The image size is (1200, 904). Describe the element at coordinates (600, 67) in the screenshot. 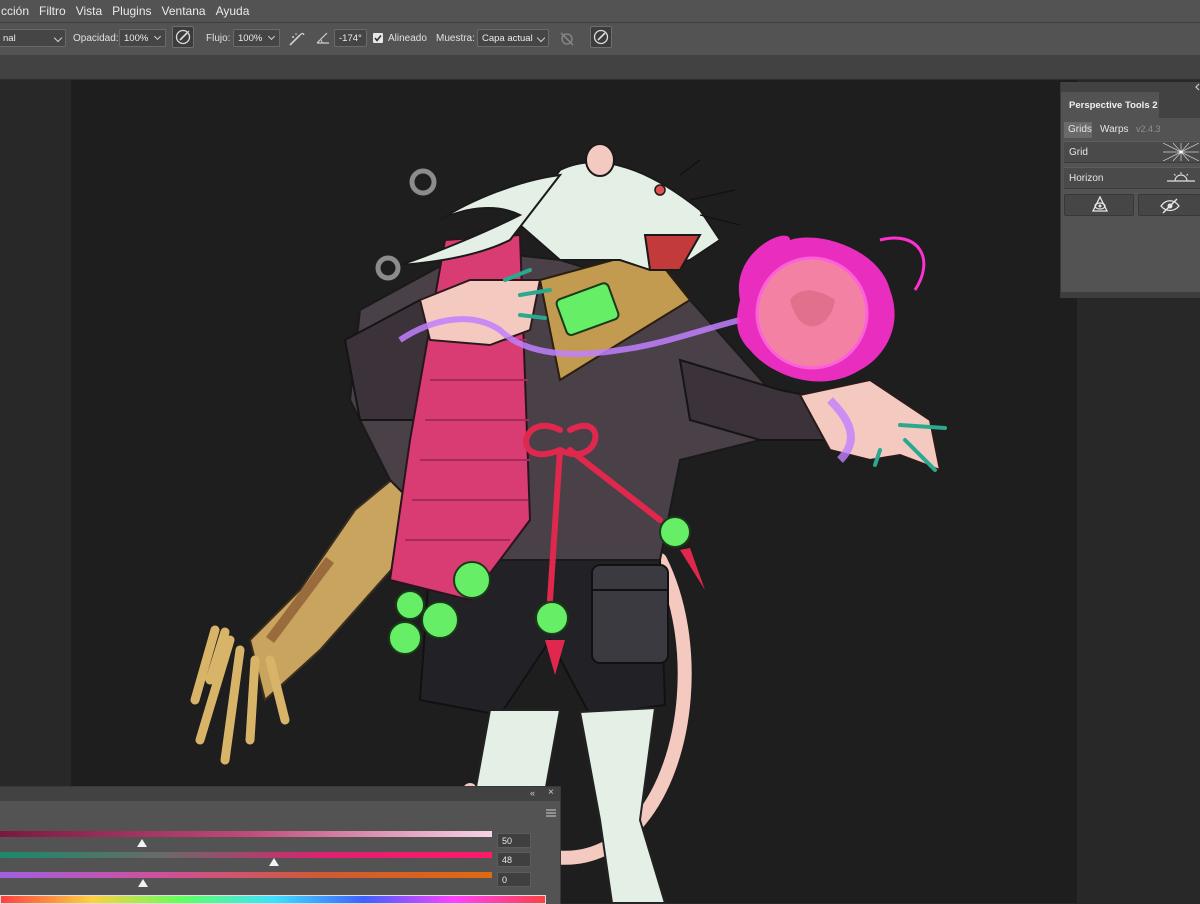

I see `document-tab-strip` at that location.